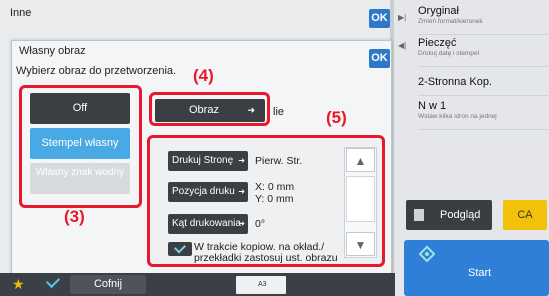 The image size is (549, 296). Describe the element at coordinates (402, 45) in the screenshot. I see `sidebar-arrow-icon: ◀|` at that location.